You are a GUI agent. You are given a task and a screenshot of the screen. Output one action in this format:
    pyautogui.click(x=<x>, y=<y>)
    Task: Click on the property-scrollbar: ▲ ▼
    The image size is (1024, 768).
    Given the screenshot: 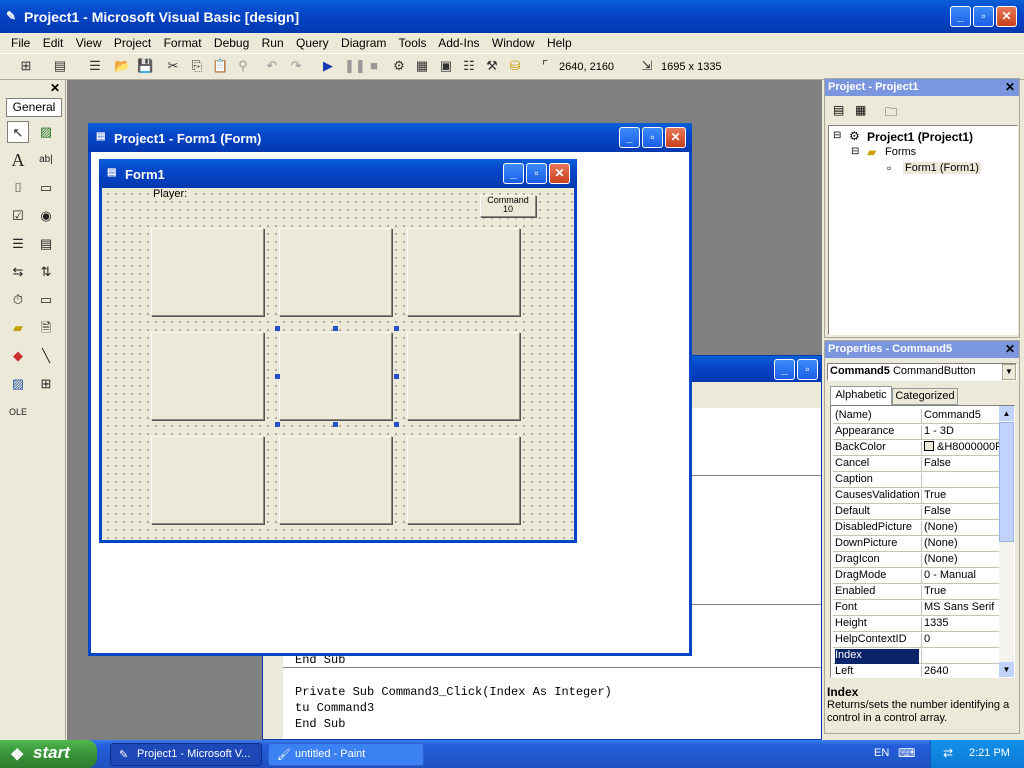 What is the action you would take?
    pyautogui.click(x=1006, y=541)
    